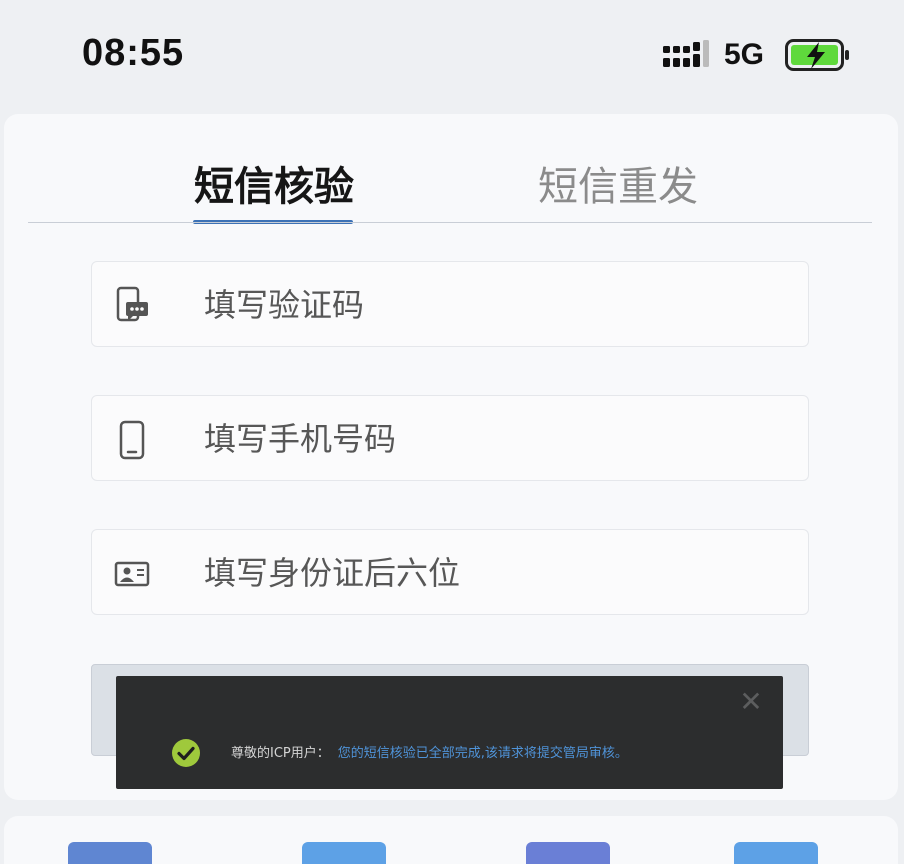  I want to click on close-icon: ✕, so click(751, 702).